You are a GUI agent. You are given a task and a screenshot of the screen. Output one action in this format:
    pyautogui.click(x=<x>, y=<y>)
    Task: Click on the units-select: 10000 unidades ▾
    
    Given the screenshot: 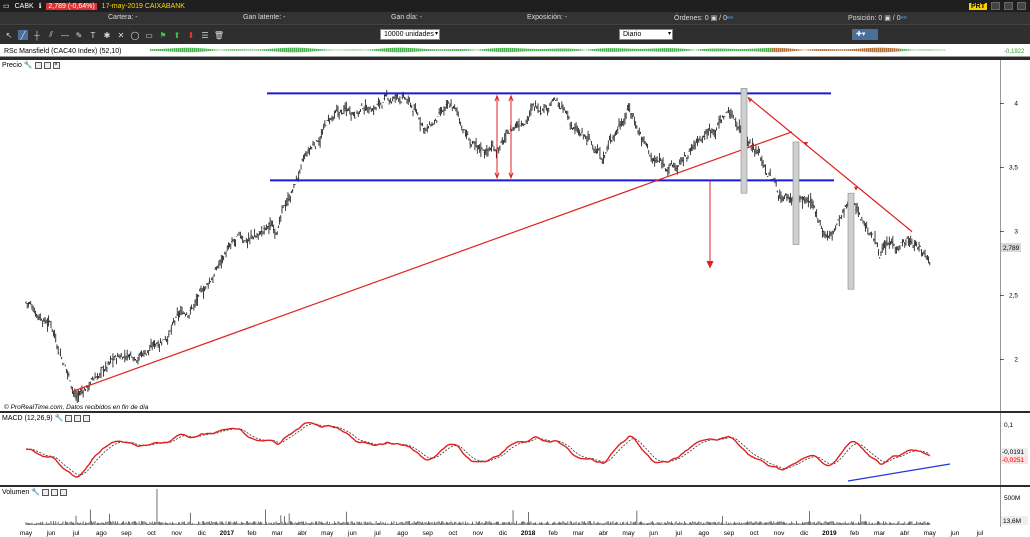 What is the action you would take?
    pyautogui.click(x=410, y=34)
    